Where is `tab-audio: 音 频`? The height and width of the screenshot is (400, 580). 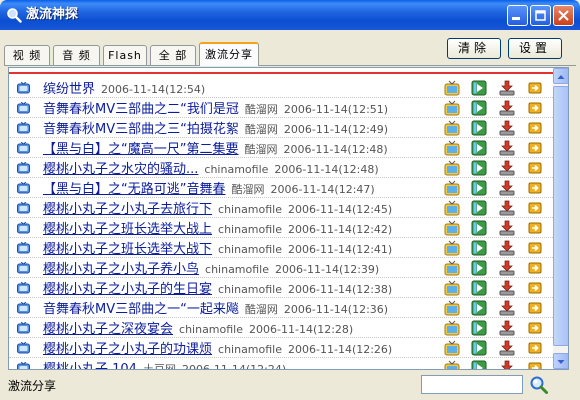
tab-audio: 音 频 is located at coordinates (76, 55).